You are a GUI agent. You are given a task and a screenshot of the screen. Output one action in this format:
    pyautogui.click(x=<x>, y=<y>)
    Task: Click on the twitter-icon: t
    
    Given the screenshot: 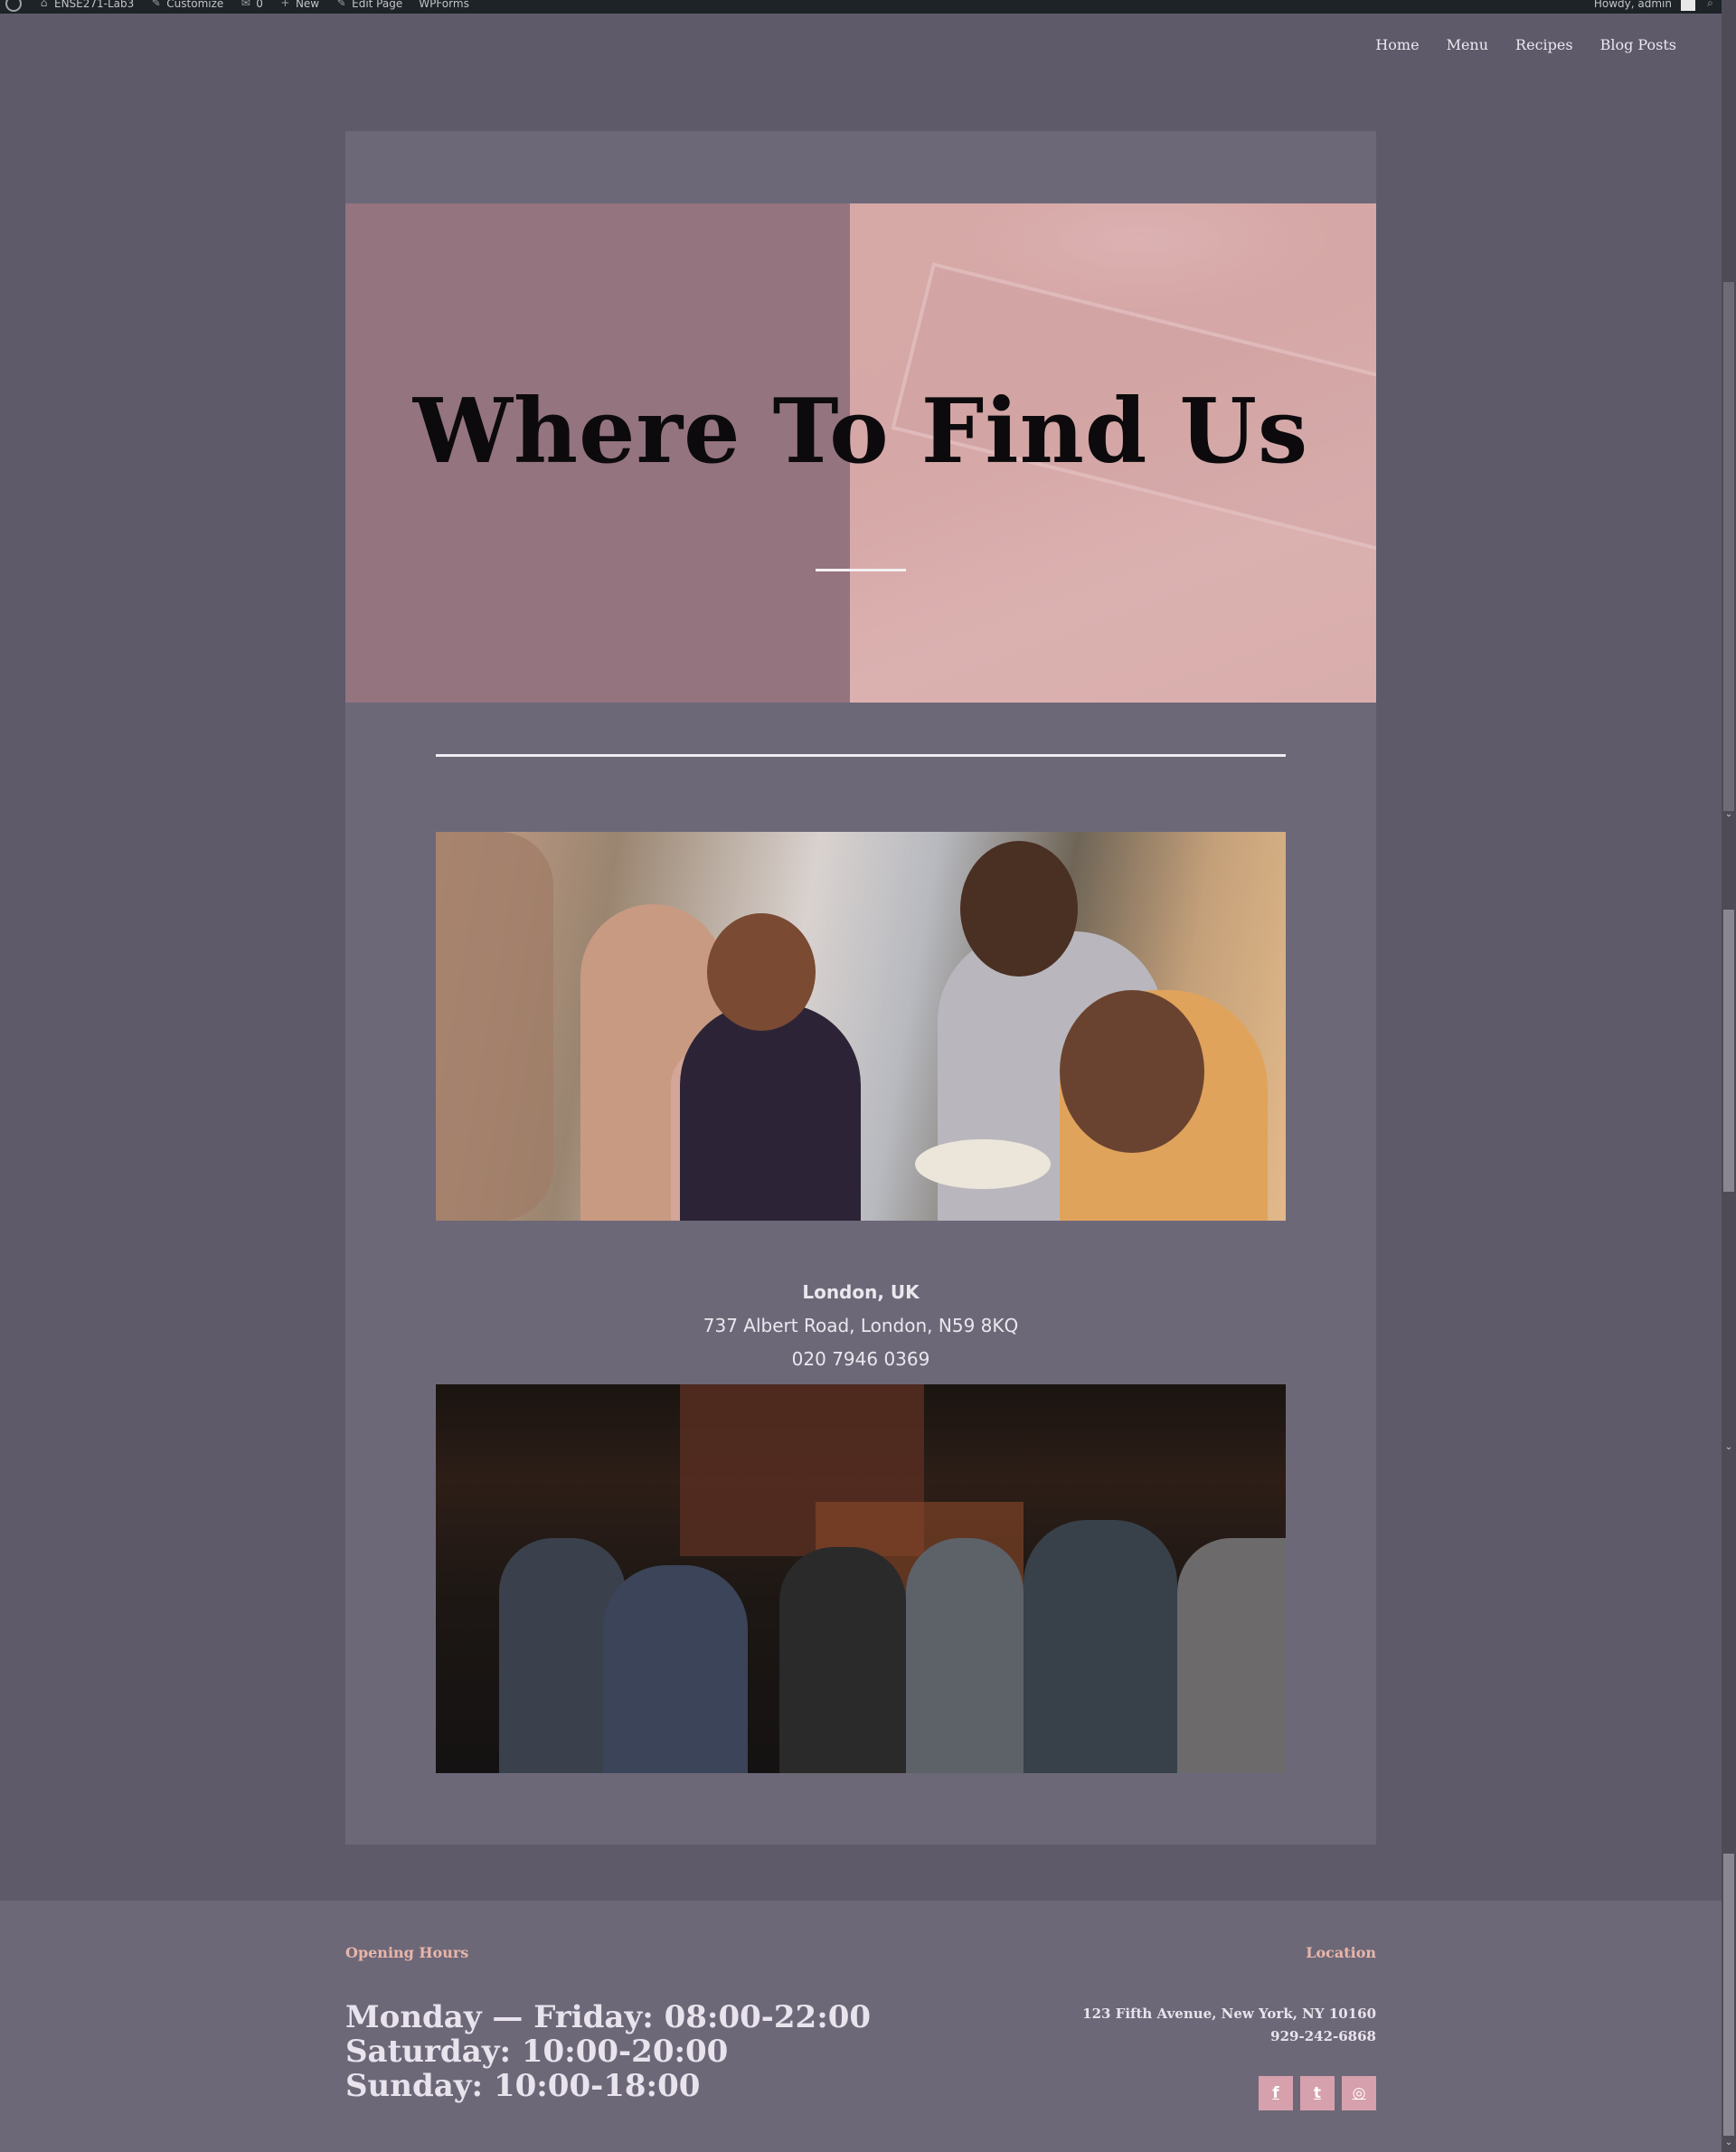 What is the action you would take?
    pyautogui.click(x=1318, y=2093)
    